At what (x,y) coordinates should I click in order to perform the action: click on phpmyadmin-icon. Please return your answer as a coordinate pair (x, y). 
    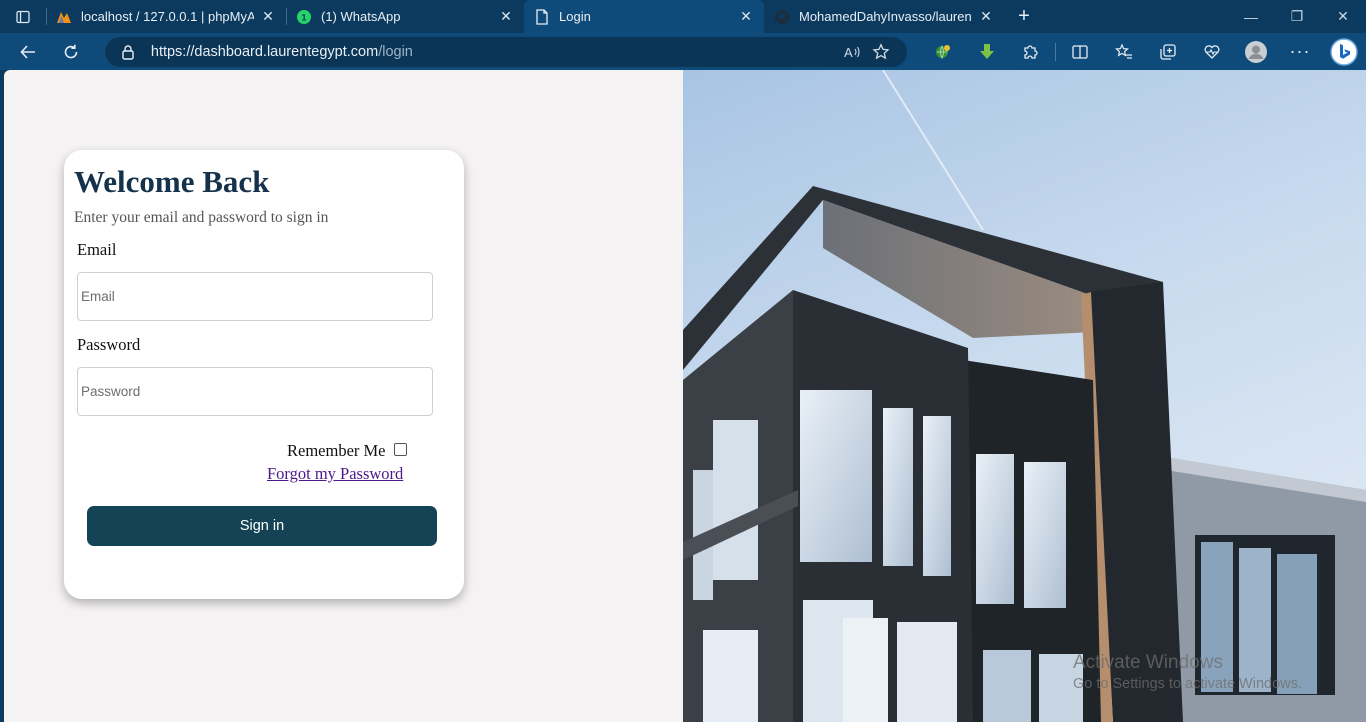
    Looking at the image, I should click on (64, 17).